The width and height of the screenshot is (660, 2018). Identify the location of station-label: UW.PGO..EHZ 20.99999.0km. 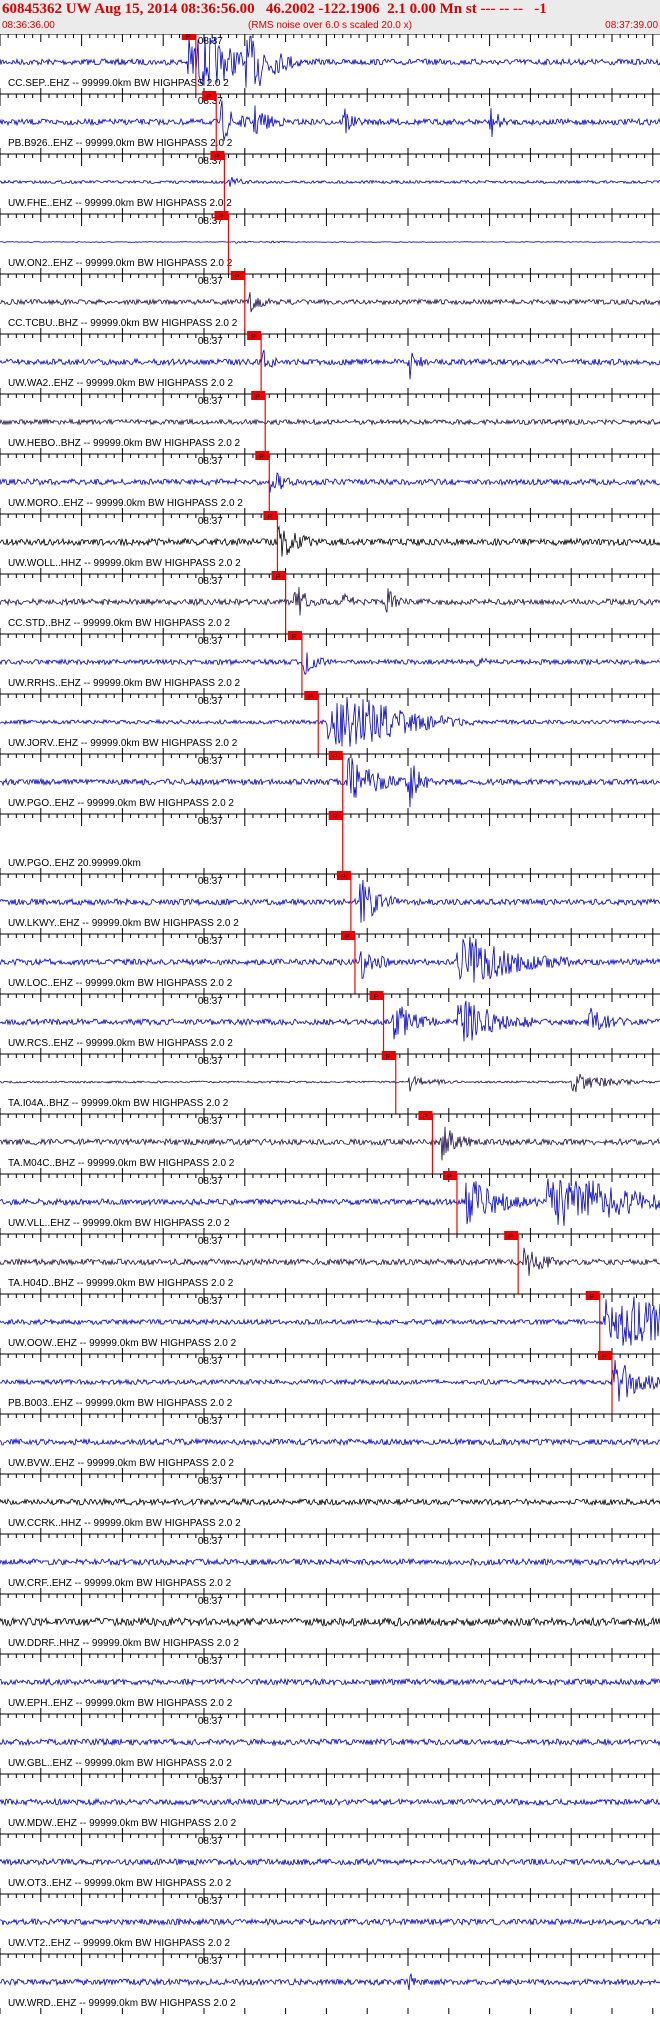
(74, 863).